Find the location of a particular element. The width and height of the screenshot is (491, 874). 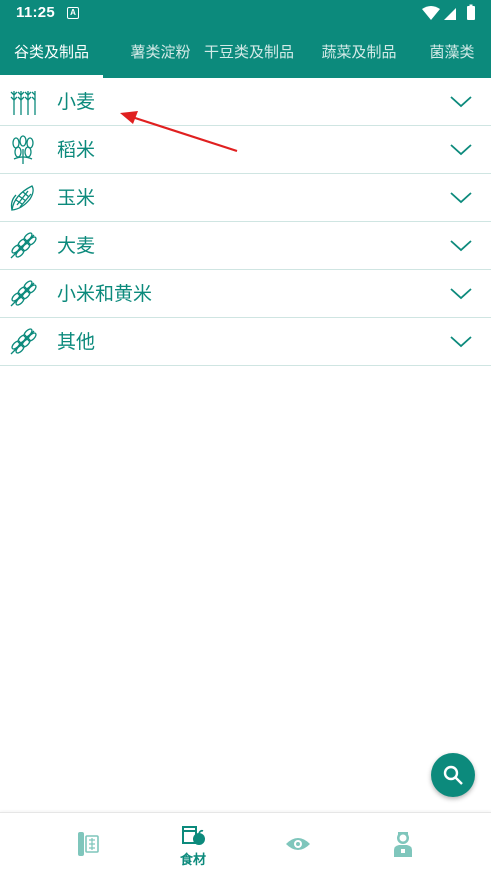

tab-grains: 谷类及制品 is located at coordinates (51, 52).